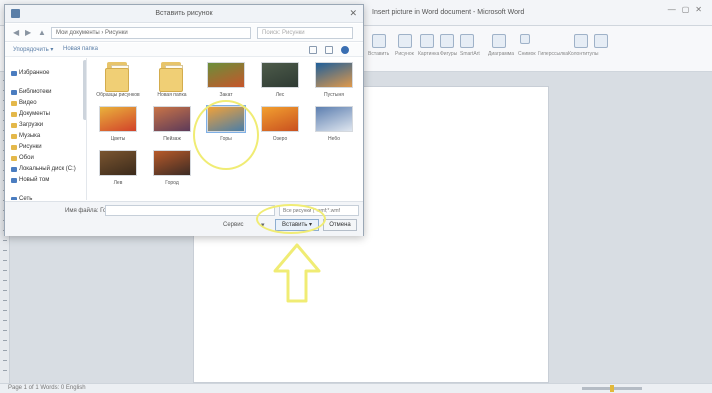 The height and width of the screenshot is (393, 712). Describe the element at coordinates (151, 33) in the screenshot. I see `address-bar: Мои документы › Рисунки` at that location.